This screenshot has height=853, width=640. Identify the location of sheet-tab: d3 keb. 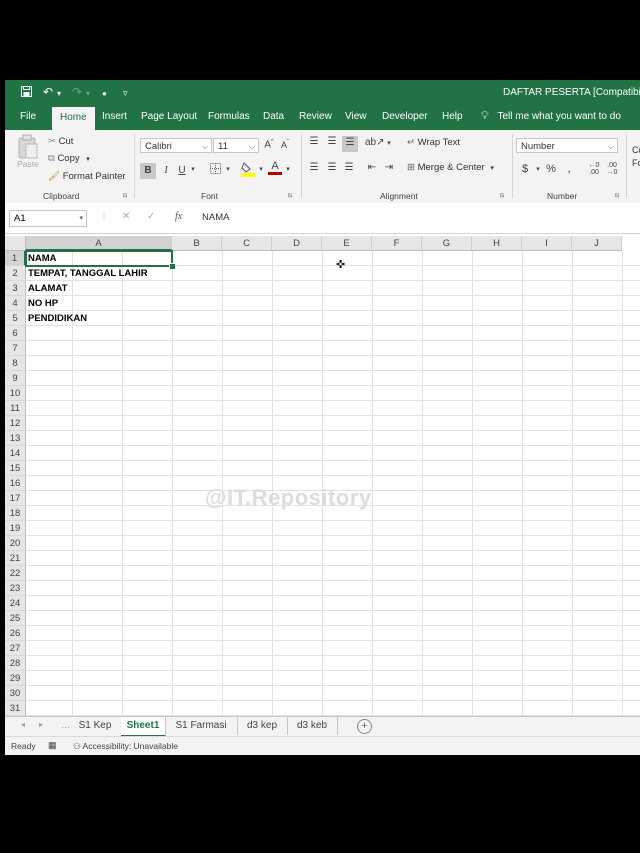
(312, 726).